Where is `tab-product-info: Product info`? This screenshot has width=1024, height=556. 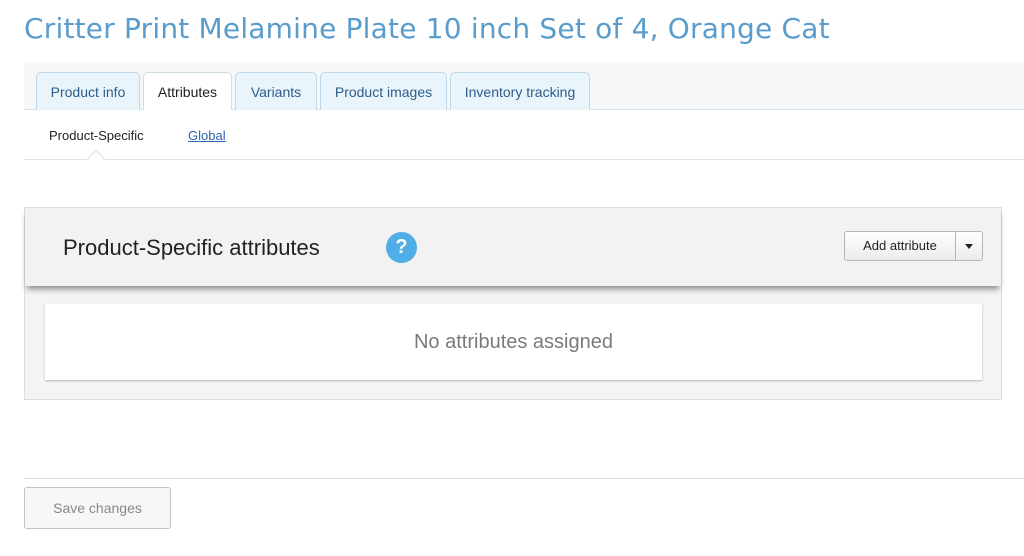
tab-product-info: Product info is located at coordinates (88, 91).